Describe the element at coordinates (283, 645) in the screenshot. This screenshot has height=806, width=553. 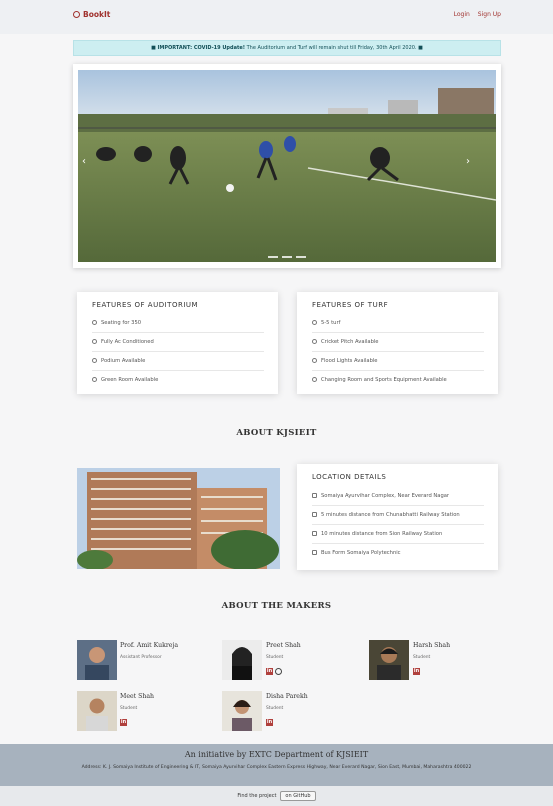
I see `maker-name: Preet Shah` at that location.